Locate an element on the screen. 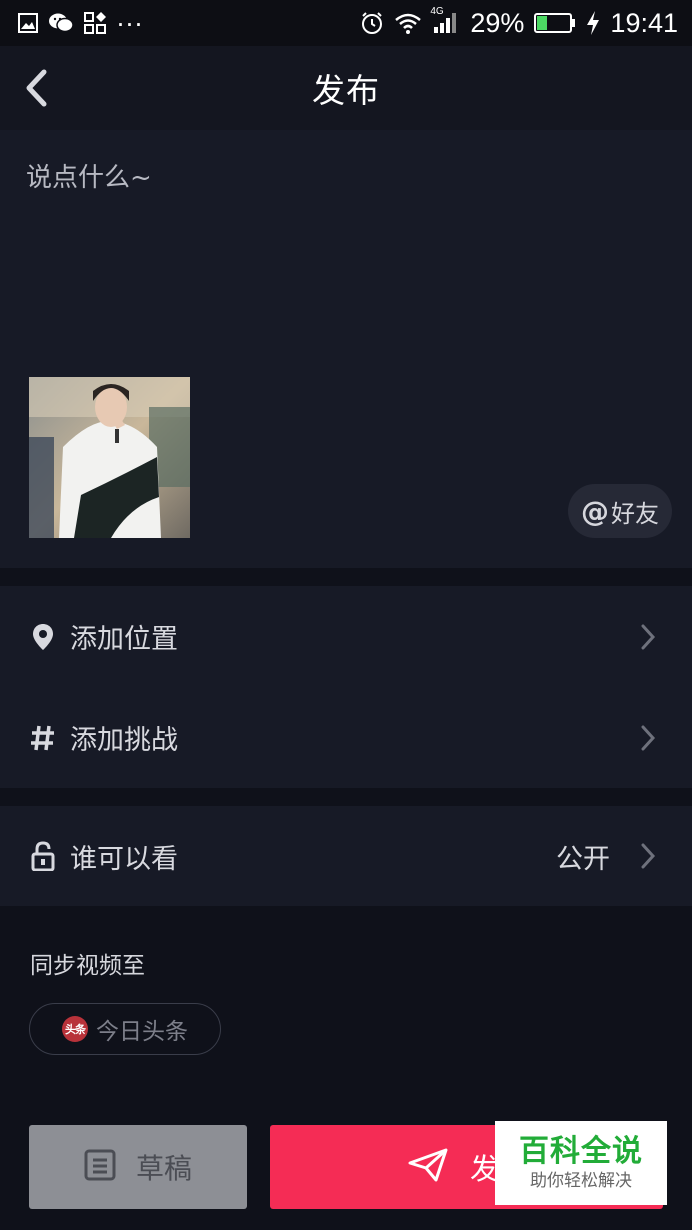  draft-icon is located at coordinates (100, 1167).